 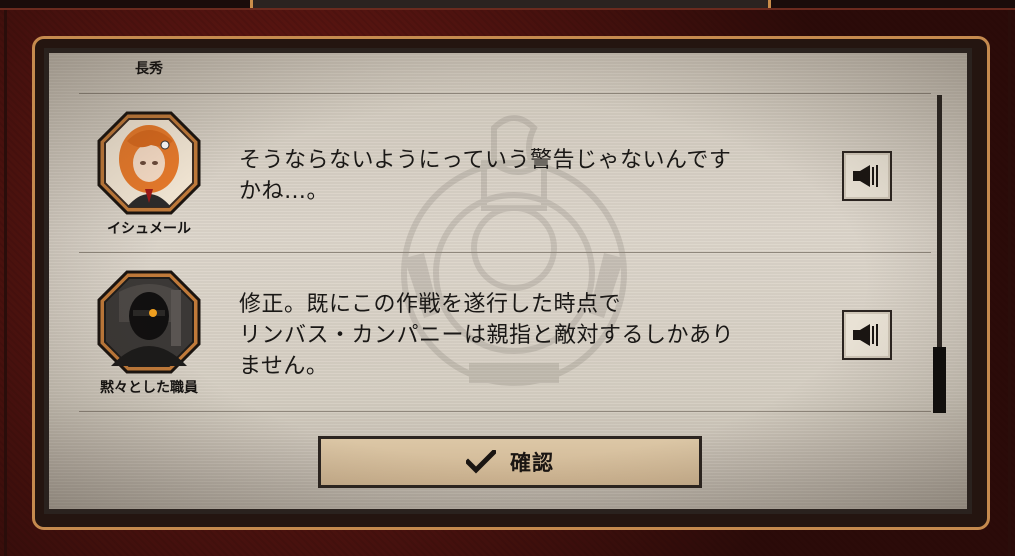 I want to click on confirm-button: 確認, so click(x=510, y=462).